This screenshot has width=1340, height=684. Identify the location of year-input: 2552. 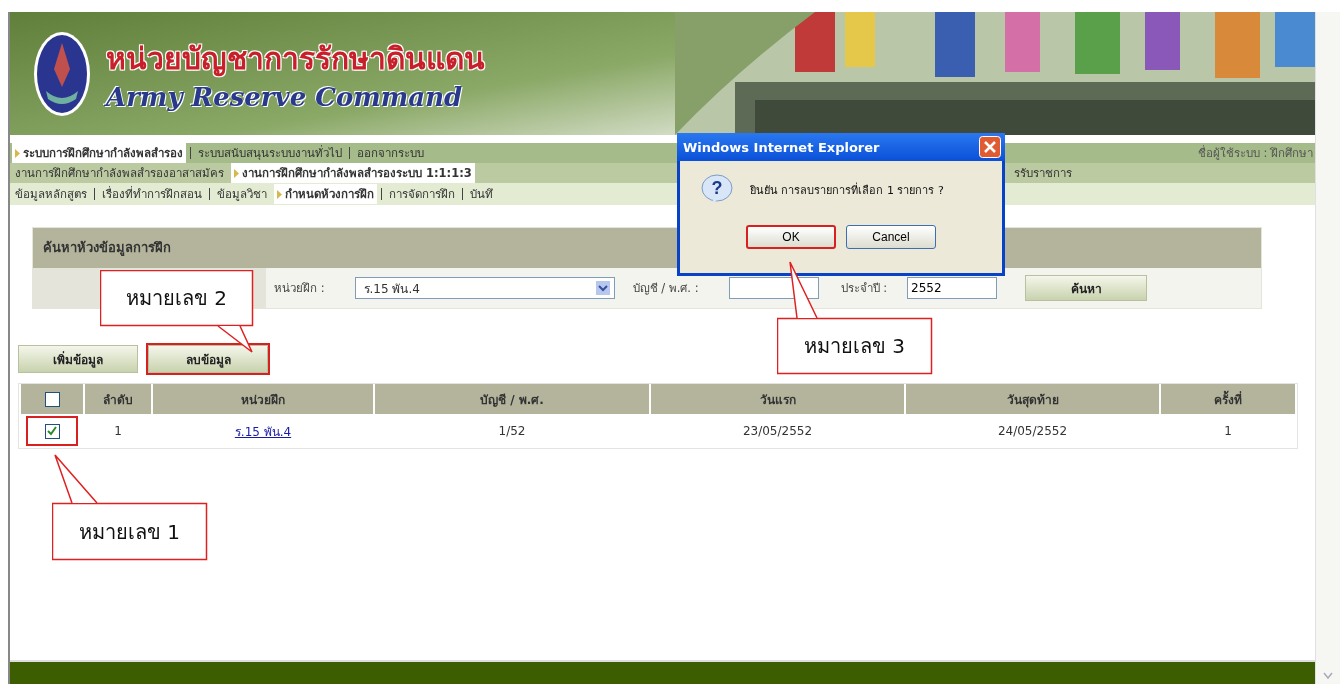
(952, 288).